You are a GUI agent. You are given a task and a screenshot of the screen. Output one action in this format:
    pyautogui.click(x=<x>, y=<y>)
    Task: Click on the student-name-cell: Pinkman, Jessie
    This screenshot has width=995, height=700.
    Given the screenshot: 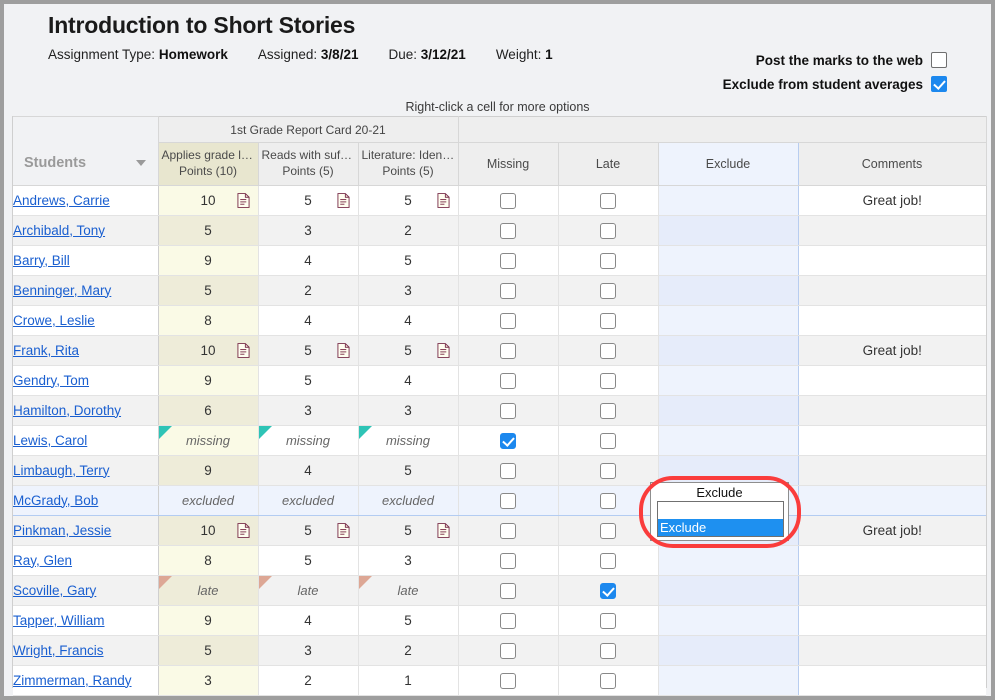 What is the action you would take?
    pyautogui.click(x=86, y=530)
    